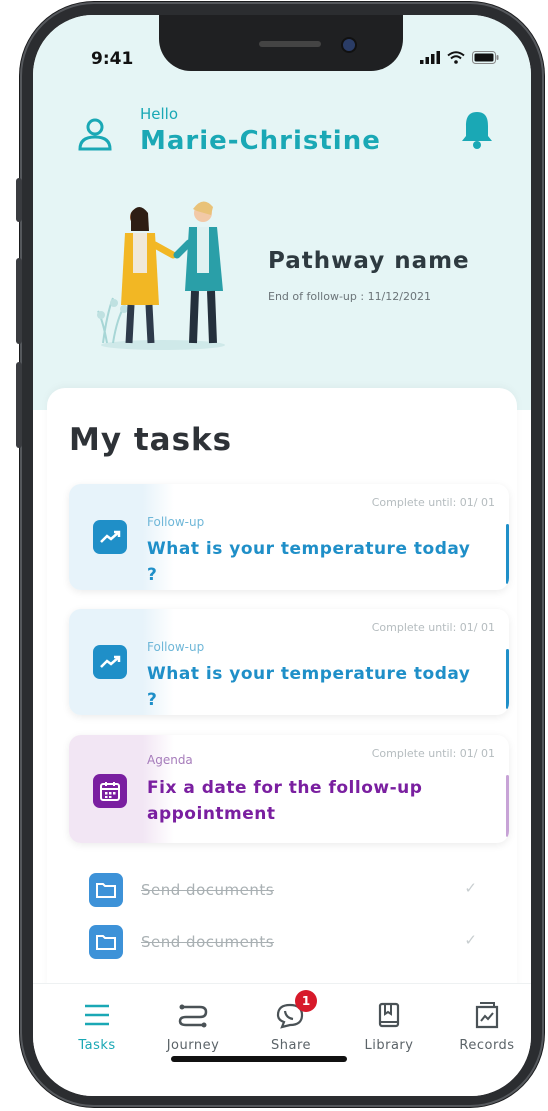  I want to click on end-of-followup: End of follow-up : 11/12/2021, so click(349, 296).